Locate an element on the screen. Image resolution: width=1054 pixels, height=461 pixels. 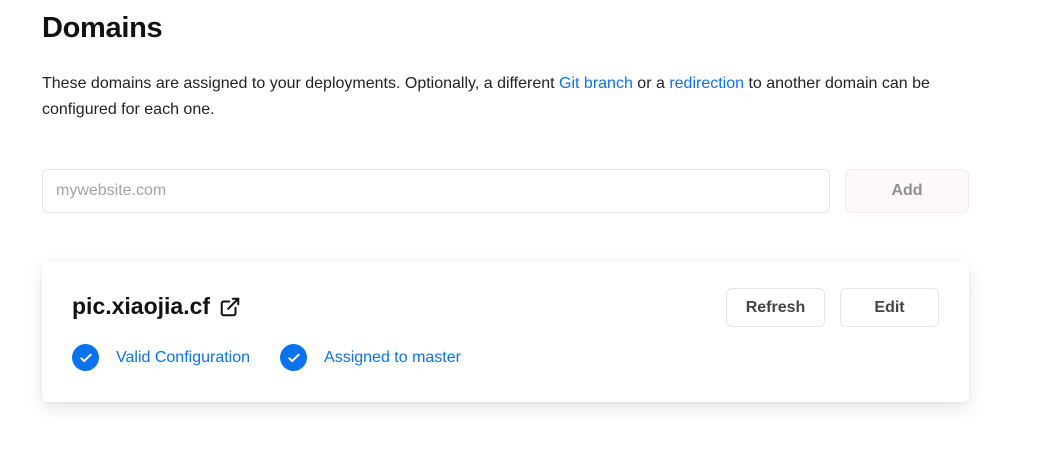
refresh-button: Refresh is located at coordinates (775, 307).